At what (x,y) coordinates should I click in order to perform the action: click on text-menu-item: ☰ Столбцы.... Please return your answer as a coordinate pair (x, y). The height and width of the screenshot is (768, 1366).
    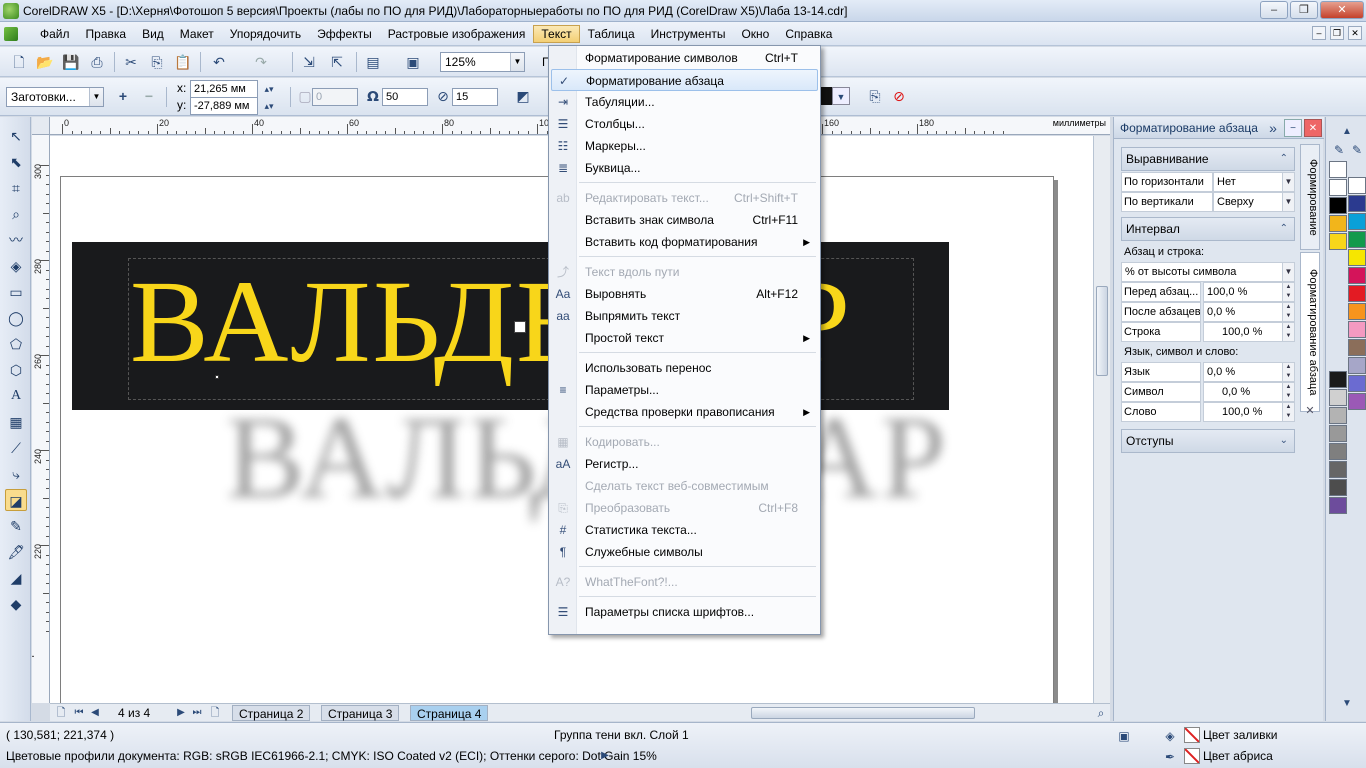
    Looking at the image, I should click on (684, 124).